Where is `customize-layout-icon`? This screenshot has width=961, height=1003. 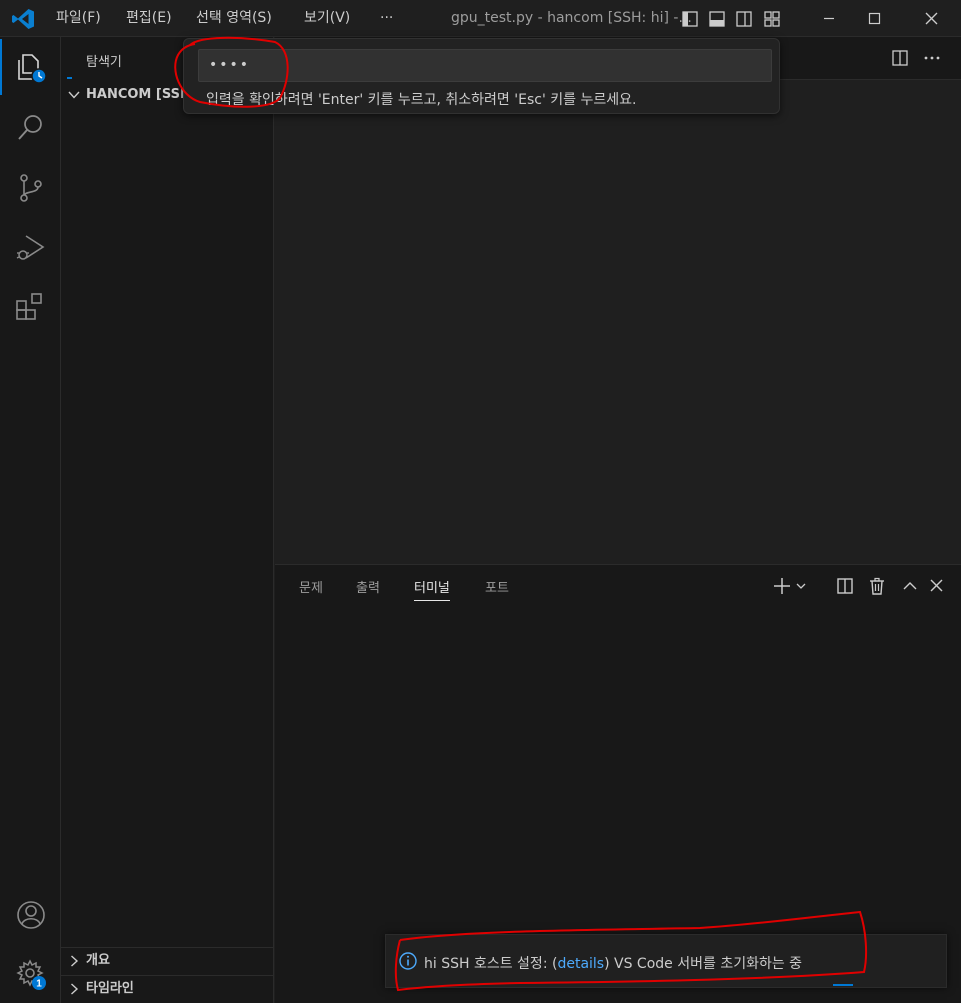 customize-layout-icon is located at coordinates (772, 19).